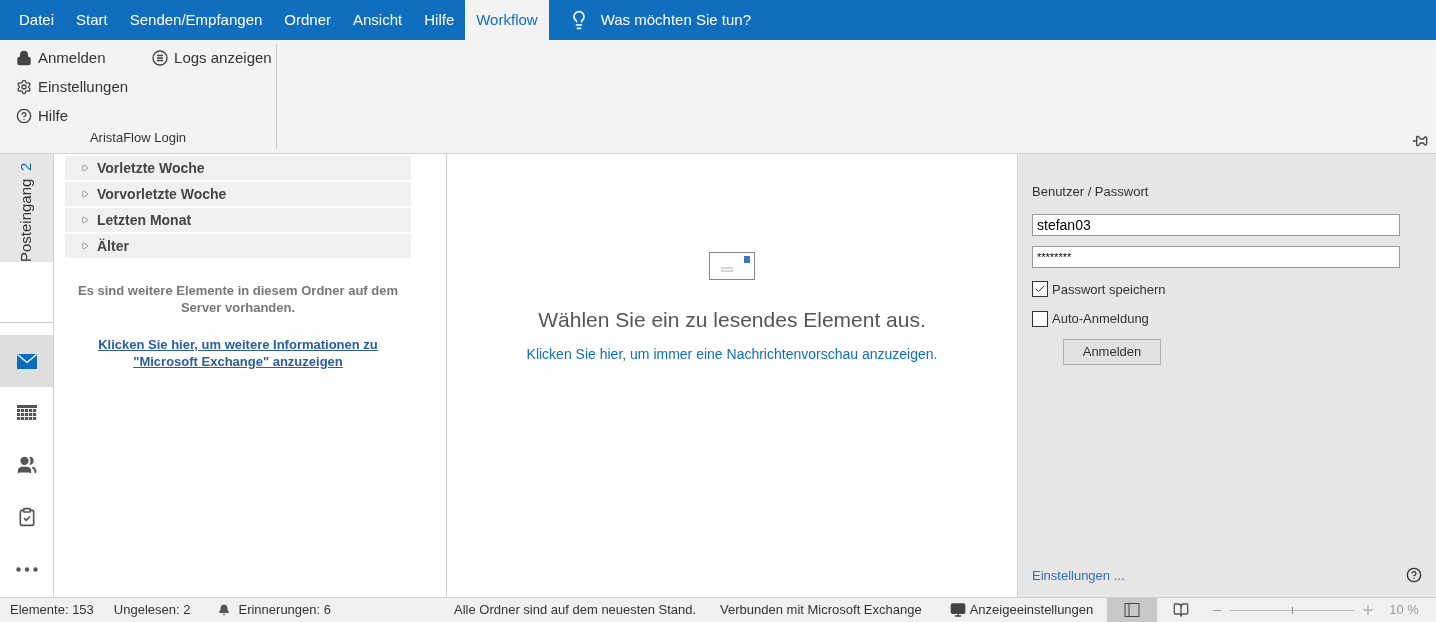  Describe the element at coordinates (507, 20) in the screenshot. I see `menu-tab: Workflow` at that location.